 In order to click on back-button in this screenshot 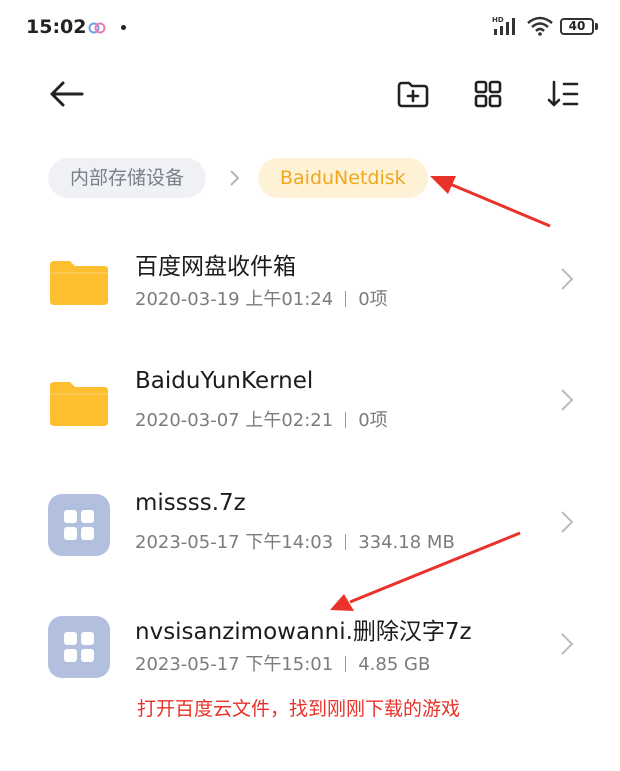, I will do `click(66, 96)`.